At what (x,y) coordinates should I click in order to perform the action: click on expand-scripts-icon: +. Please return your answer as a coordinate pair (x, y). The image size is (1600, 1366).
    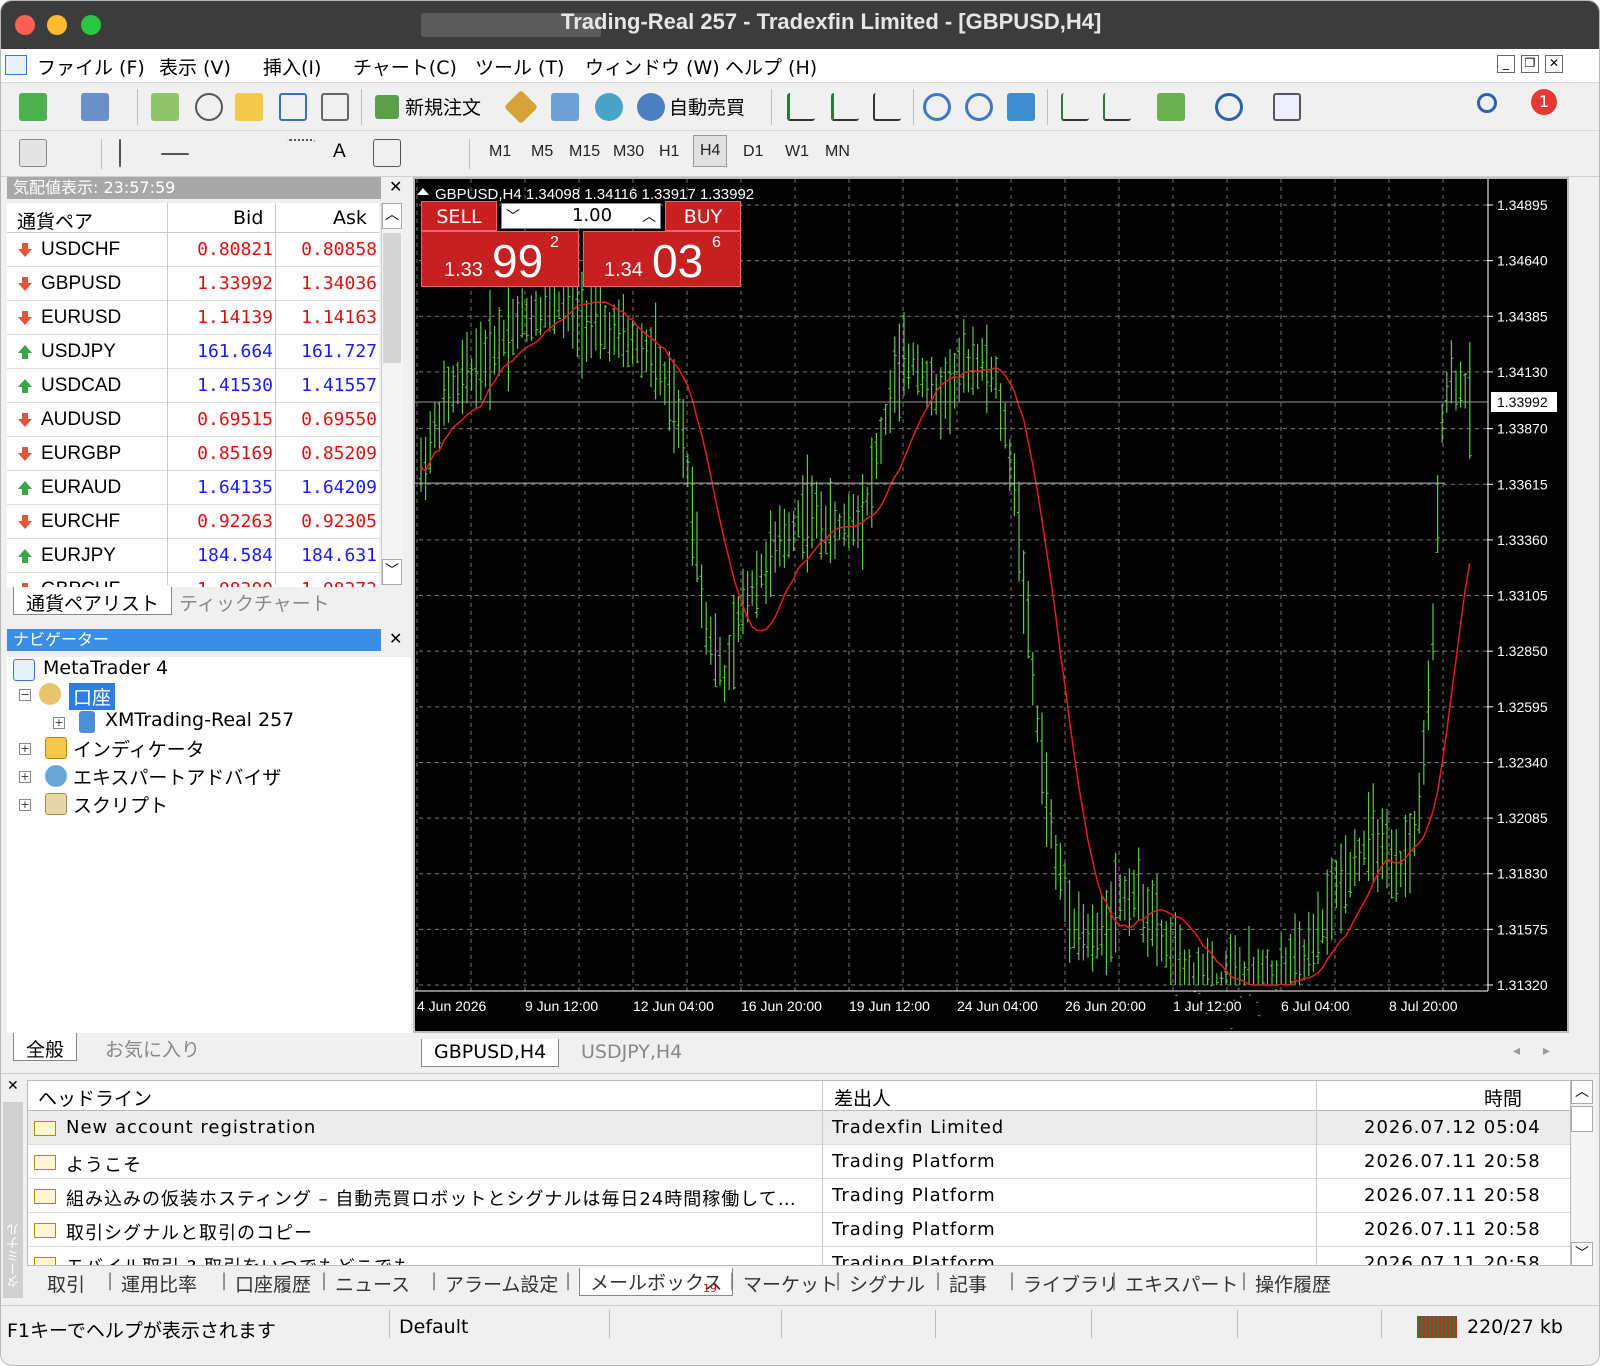
    Looking at the image, I should click on (25, 805).